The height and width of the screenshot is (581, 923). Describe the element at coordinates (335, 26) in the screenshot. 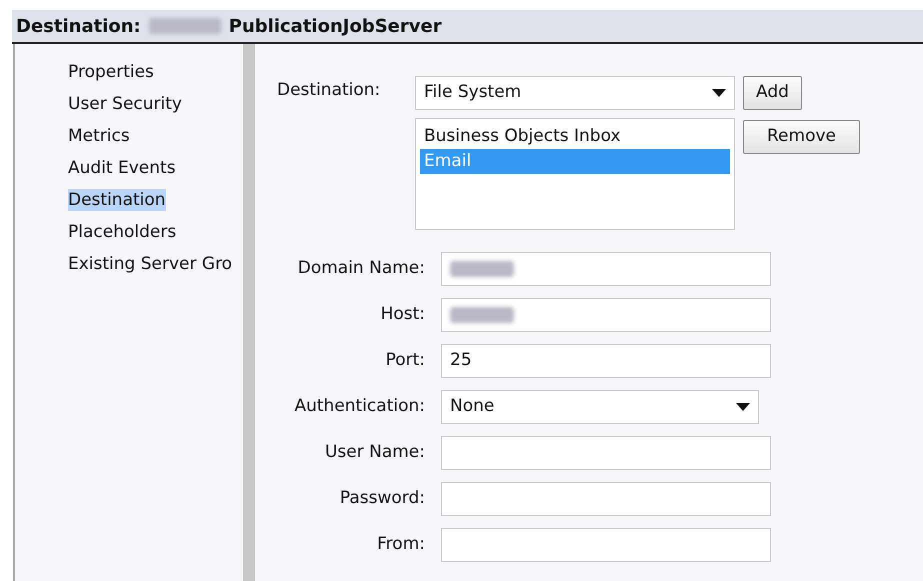

I see `window-title: PublicationJobServer` at that location.